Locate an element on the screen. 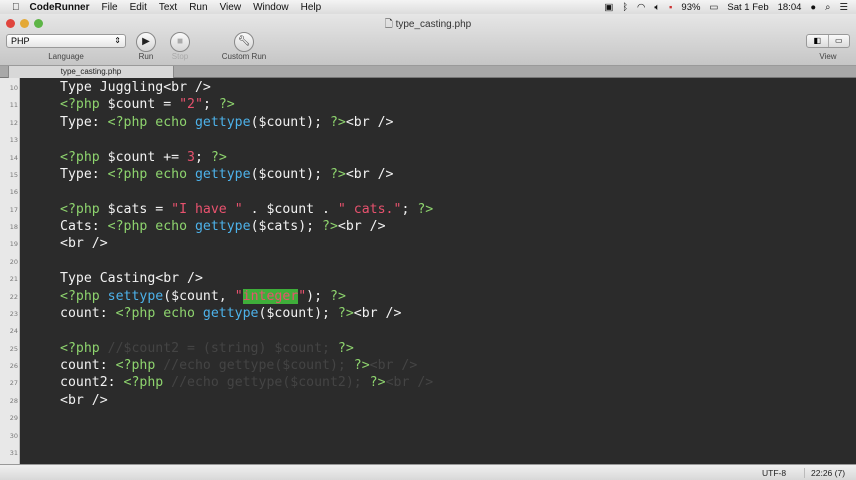  wifi-icon: ◠ is located at coordinates (641, 7).